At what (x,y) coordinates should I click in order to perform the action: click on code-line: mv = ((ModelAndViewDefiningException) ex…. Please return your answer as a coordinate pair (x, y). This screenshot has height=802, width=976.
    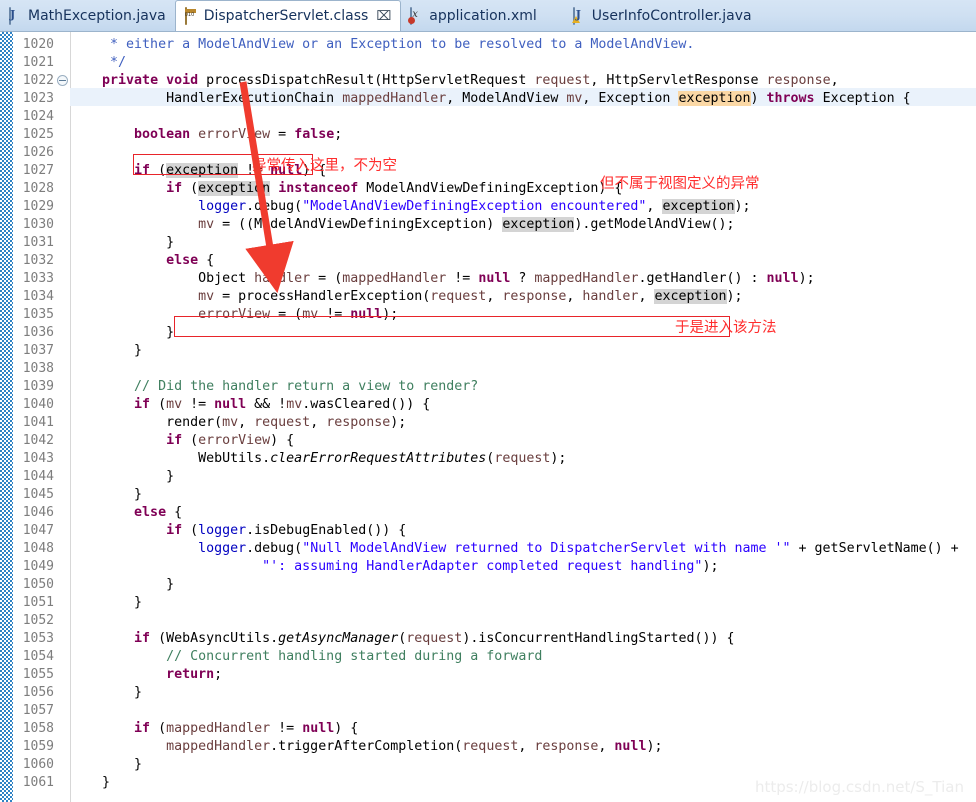
    Looking at the image, I should click on (402, 225).